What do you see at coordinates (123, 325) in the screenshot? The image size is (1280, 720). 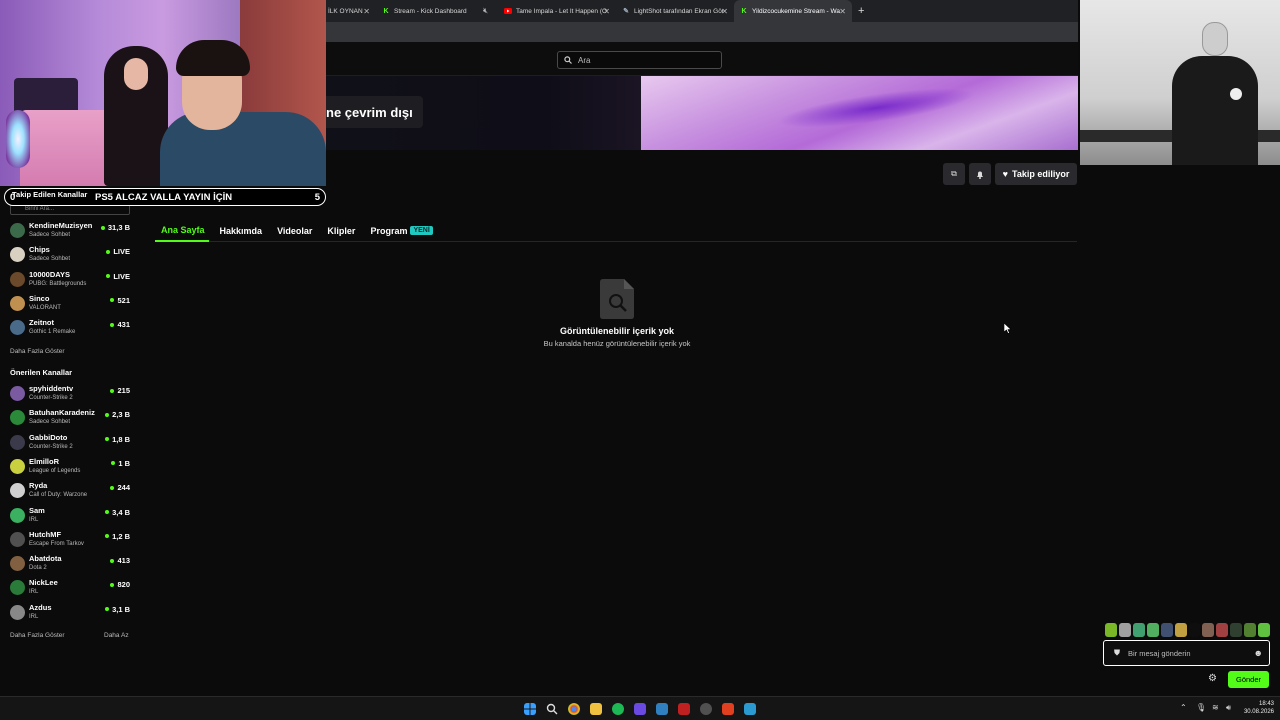 I see `viewer-count-value: 431` at bounding box center [123, 325].